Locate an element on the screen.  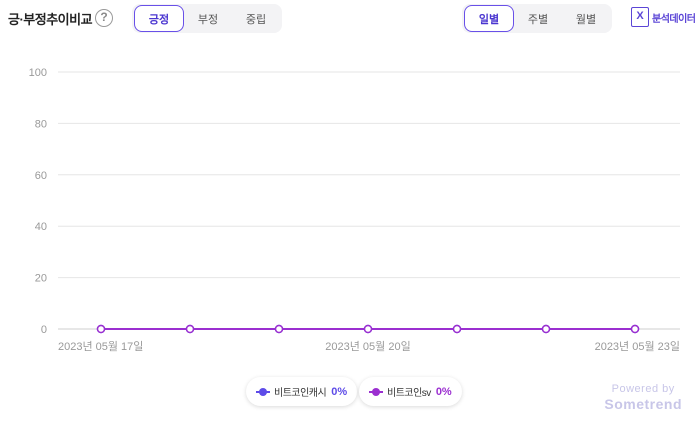
y-tick-label: 20 is located at coordinates (41, 279).